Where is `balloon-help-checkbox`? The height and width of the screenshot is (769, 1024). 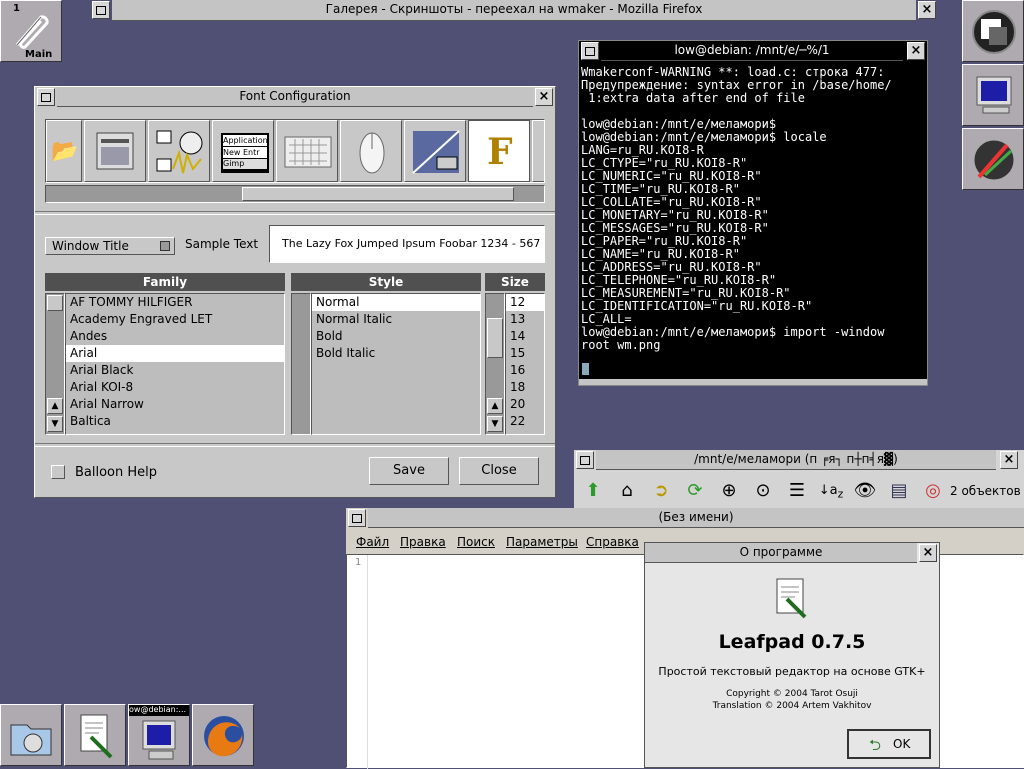
balloon-help-checkbox is located at coordinates (58, 472).